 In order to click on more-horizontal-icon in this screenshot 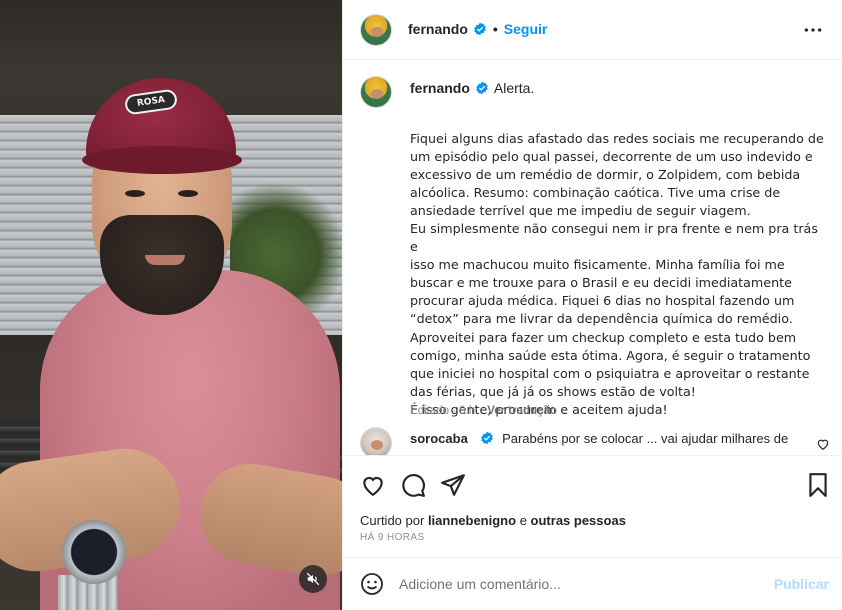, I will do `click(813, 30)`.